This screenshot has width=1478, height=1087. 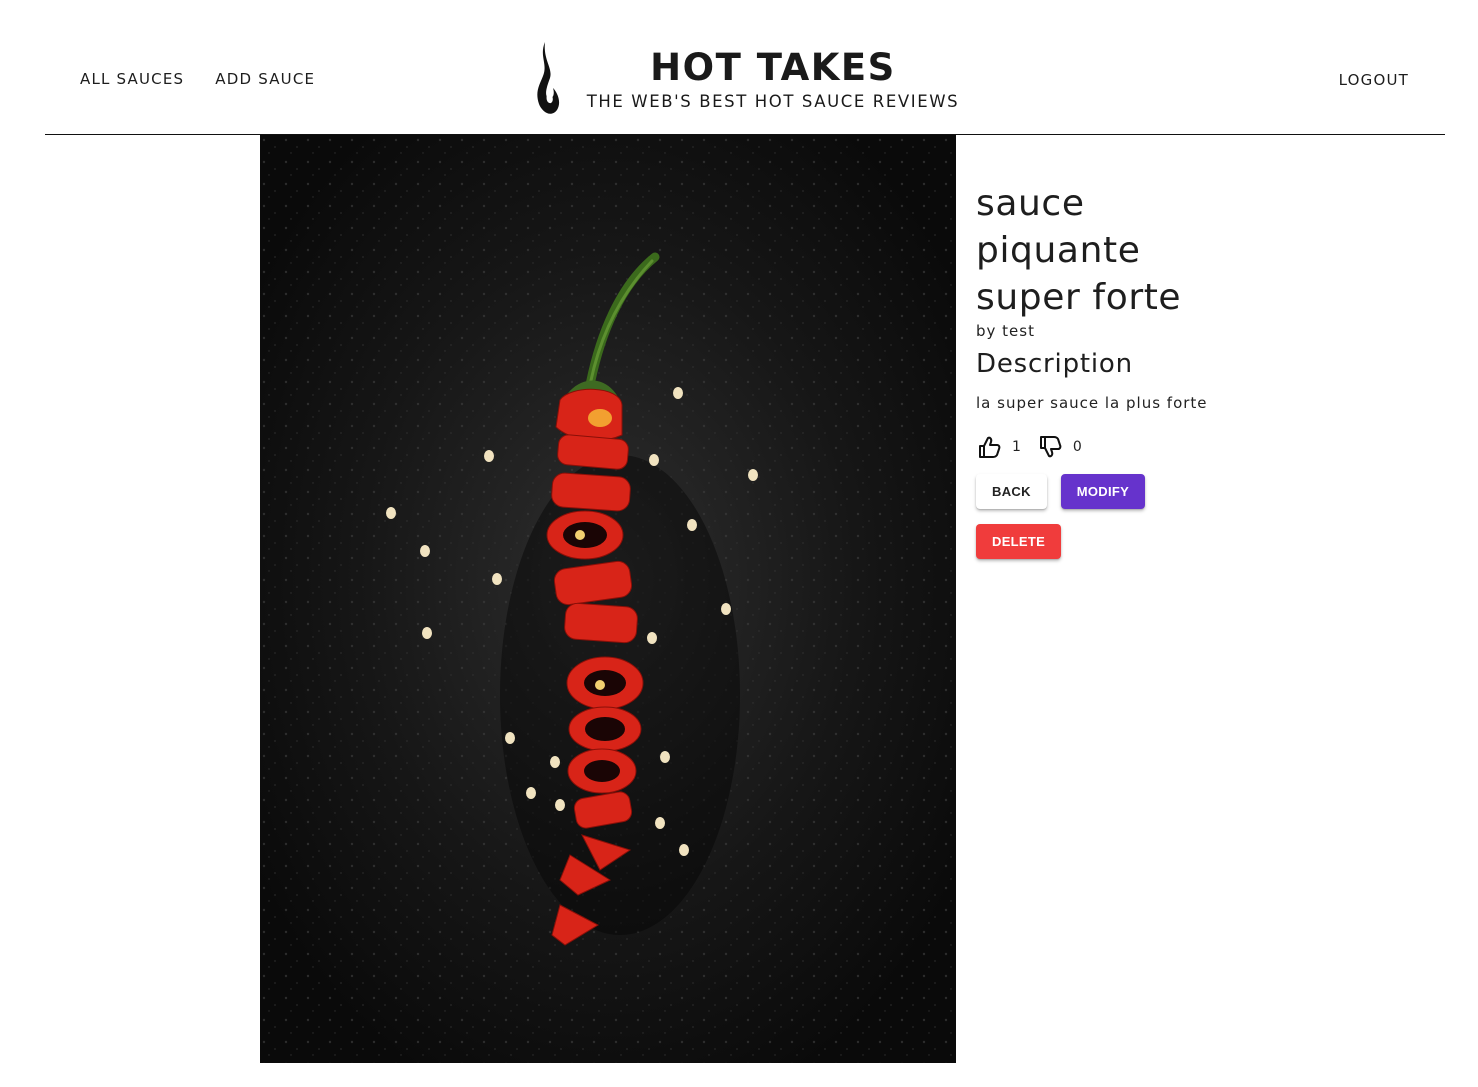 I want to click on modify-button: MODIFY, so click(x=1103, y=491).